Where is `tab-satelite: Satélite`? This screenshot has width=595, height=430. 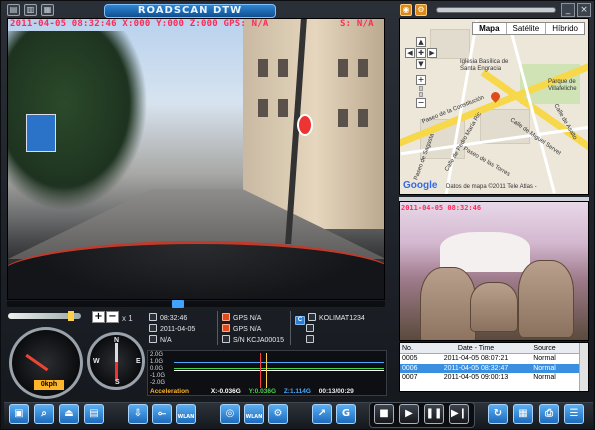
tab-satelite: Satélite is located at coordinates (527, 28).